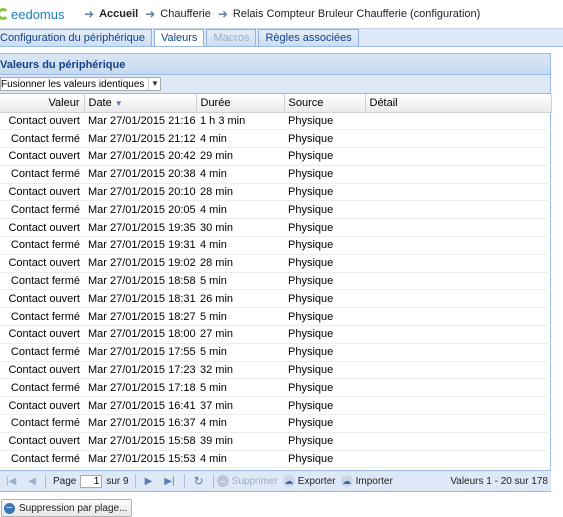 Image resolution: width=563 pixels, height=517 pixels. What do you see at coordinates (149, 481) in the screenshot?
I see `next-page-icon: ▶` at bounding box center [149, 481].